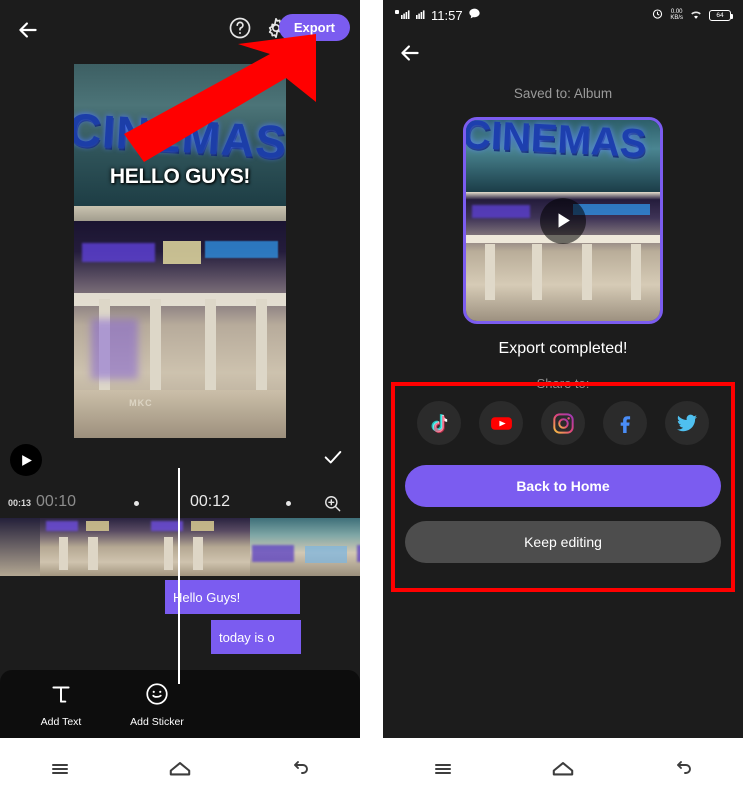 This screenshot has width=743, height=800. Describe the element at coordinates (56, 501) in the screenshot. I see `ruler-tick-left: 00:10` at that location.